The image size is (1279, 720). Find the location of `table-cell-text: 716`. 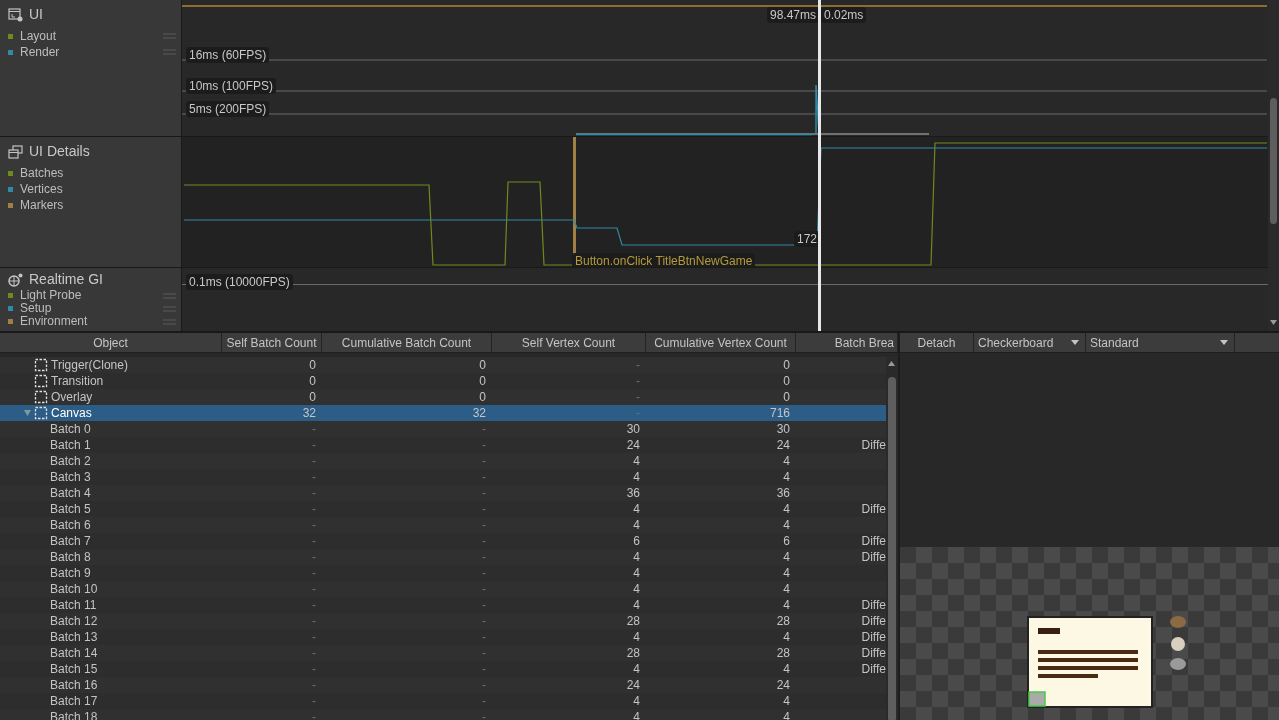

table-cell-text: 716 is located at coordinates (779, 413).